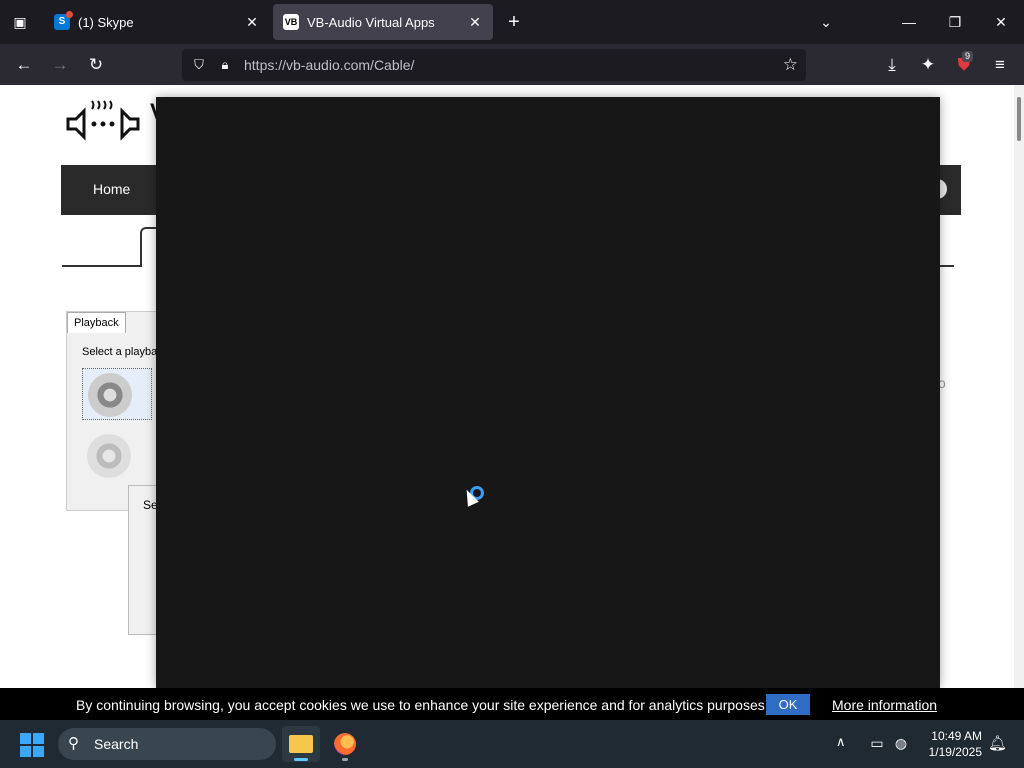 The height and width of the screenshot is (768, 1024). I want to click on file-explorer-button, so click(301, 744).